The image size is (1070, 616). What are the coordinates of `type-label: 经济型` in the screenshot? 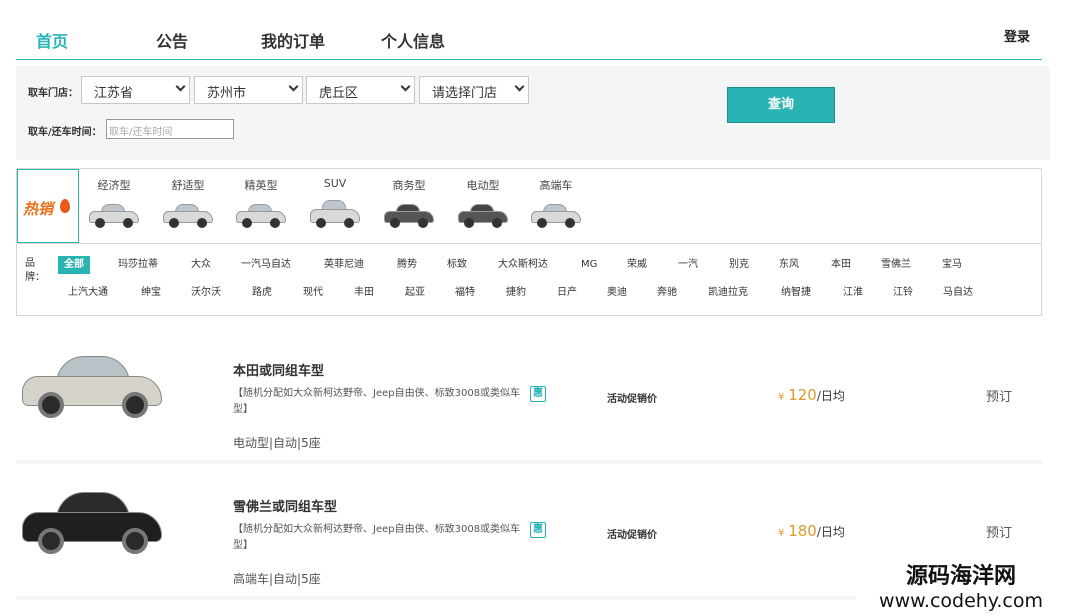 It's located at (114, 185).